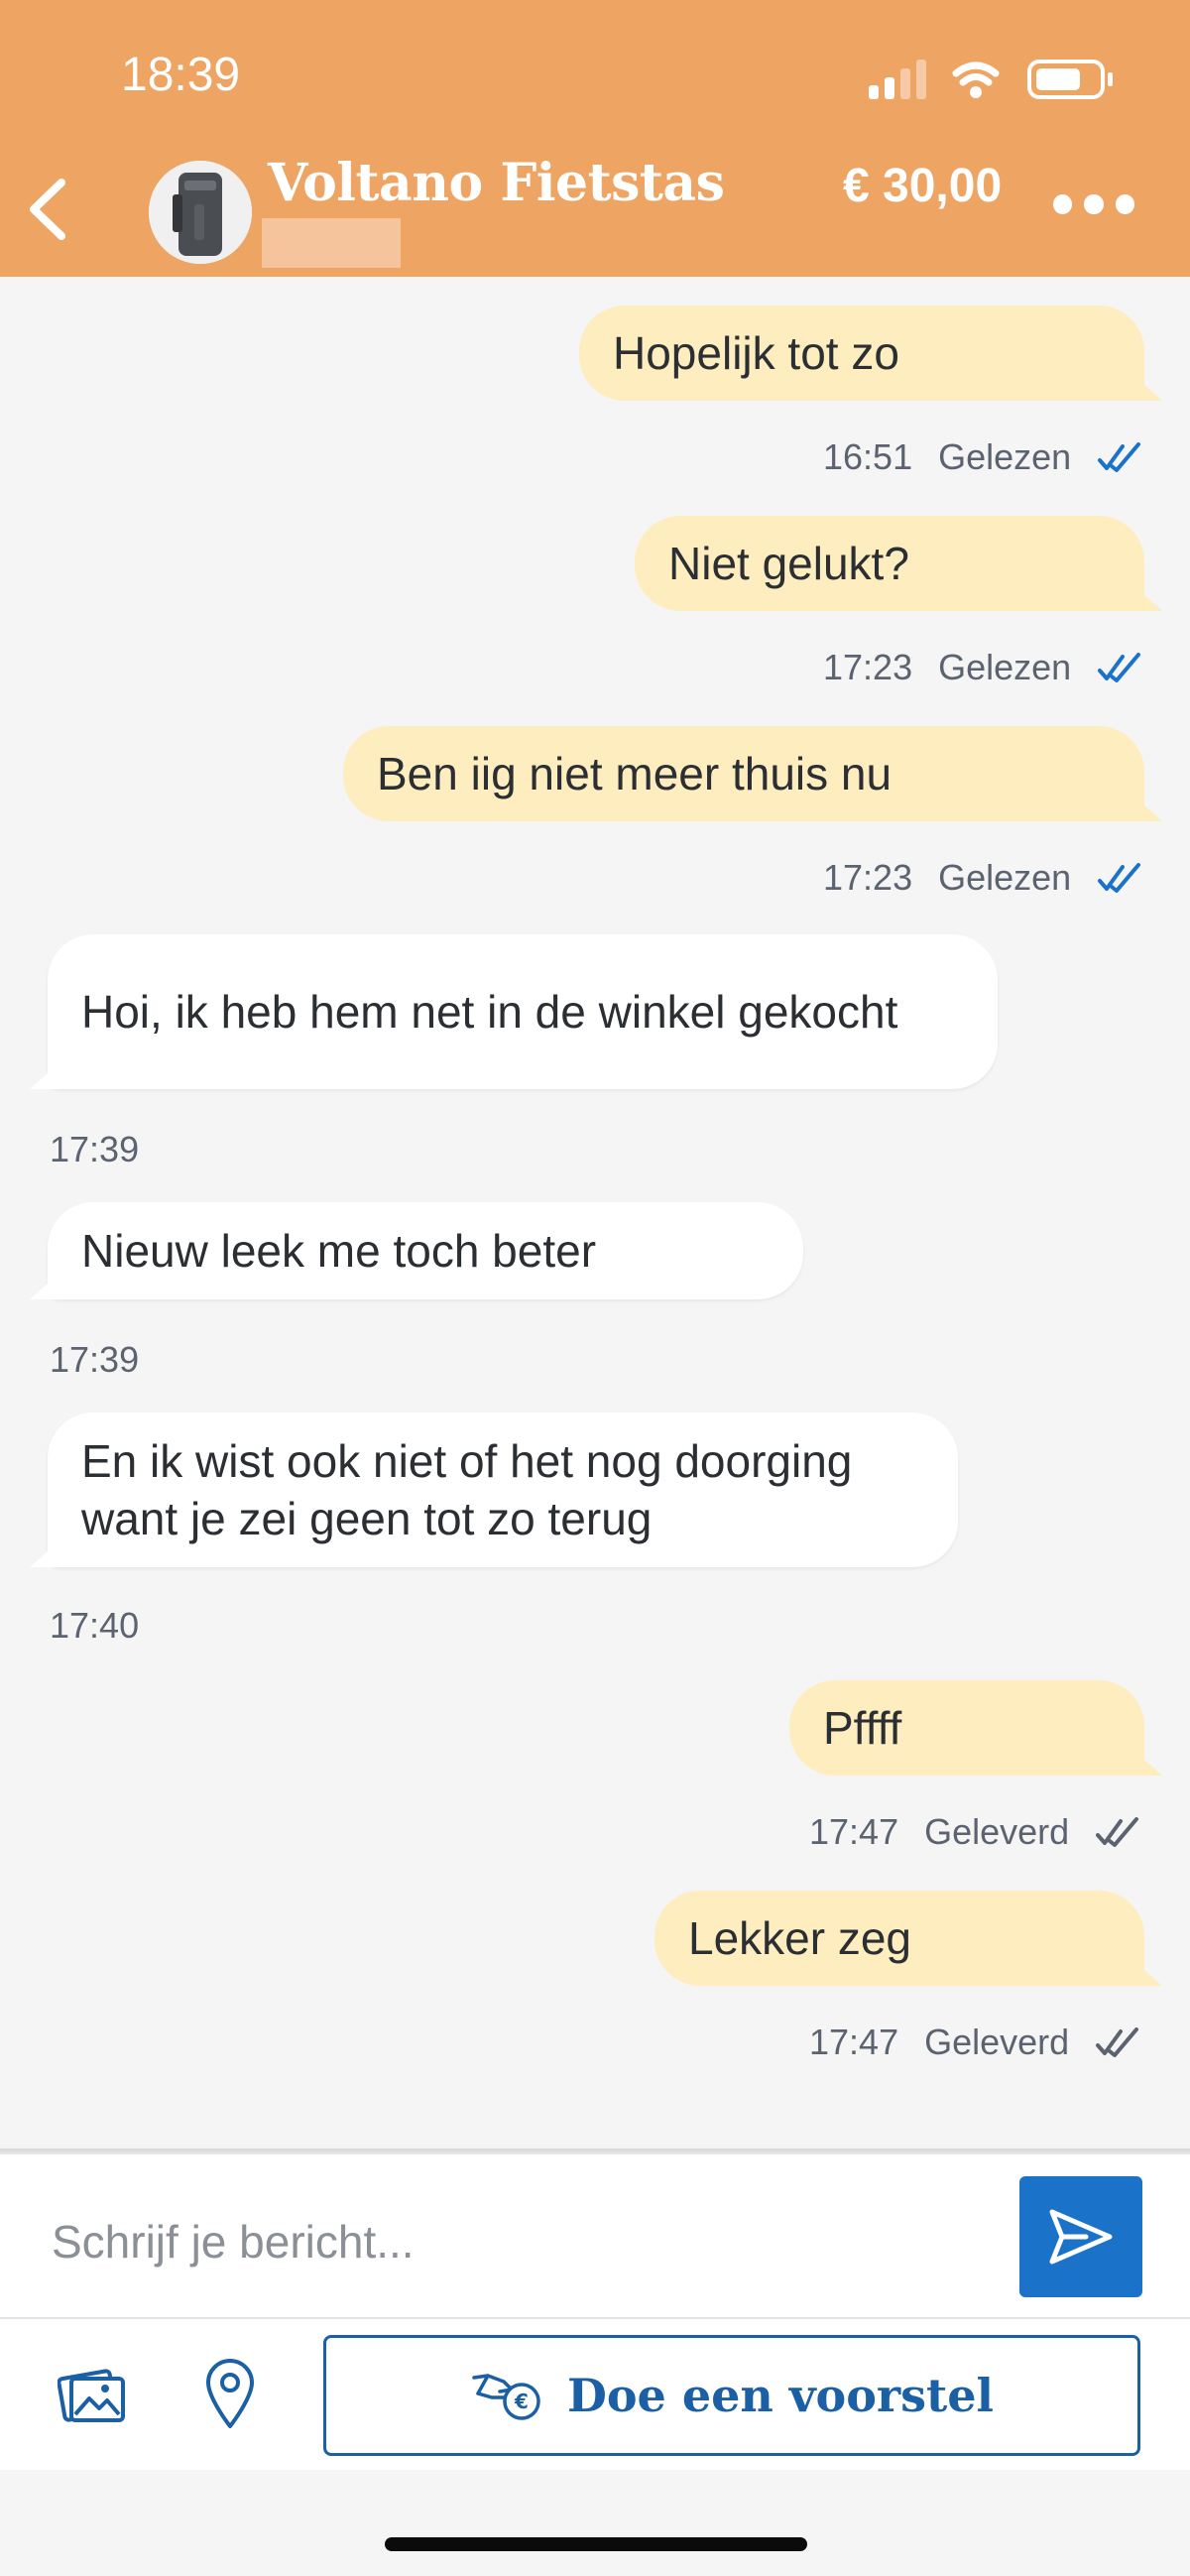 The image size is (1190, 2576). I want to click on message-text: Hopelijk tot zo, so click(756, 353).